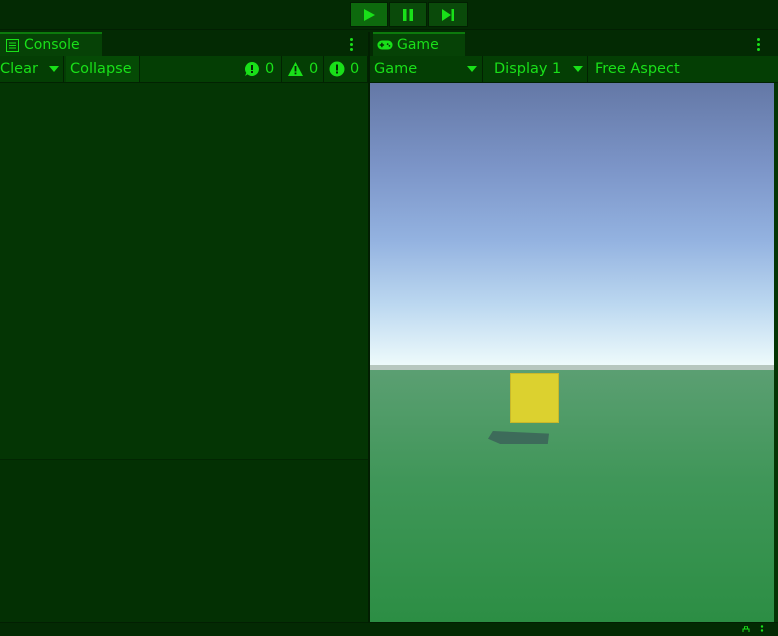  What do you see at coordinates (746, 629) in the screenshot?
I see `lock-icon` at bounding box center [746, 629].